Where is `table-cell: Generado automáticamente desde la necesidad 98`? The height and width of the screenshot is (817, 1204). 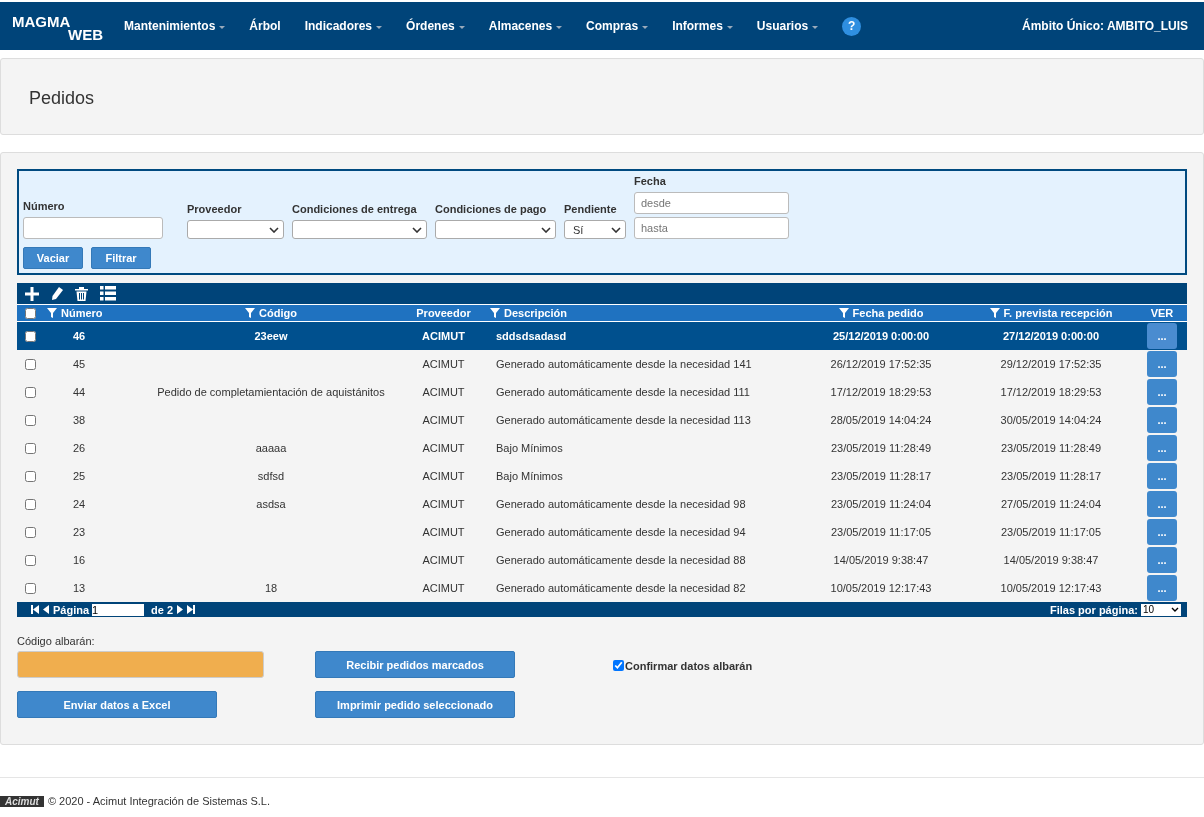
table-cell: Generado automáticamente desde la necesidad 98 is located at coordinates (643, 504).